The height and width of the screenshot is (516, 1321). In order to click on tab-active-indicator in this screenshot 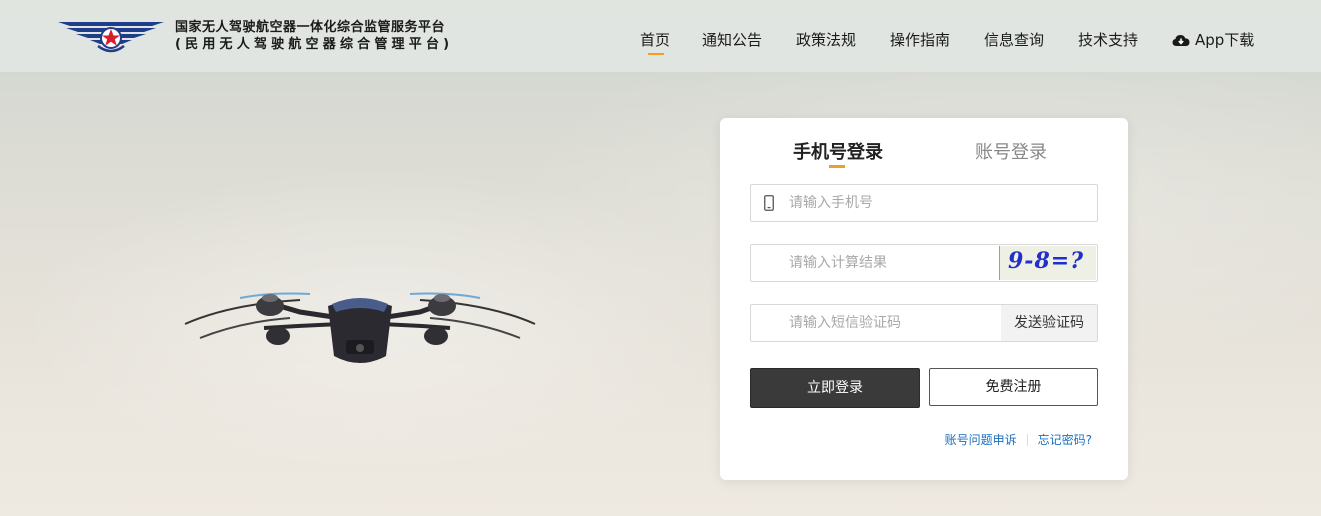, I will do `click(837, 166)`.